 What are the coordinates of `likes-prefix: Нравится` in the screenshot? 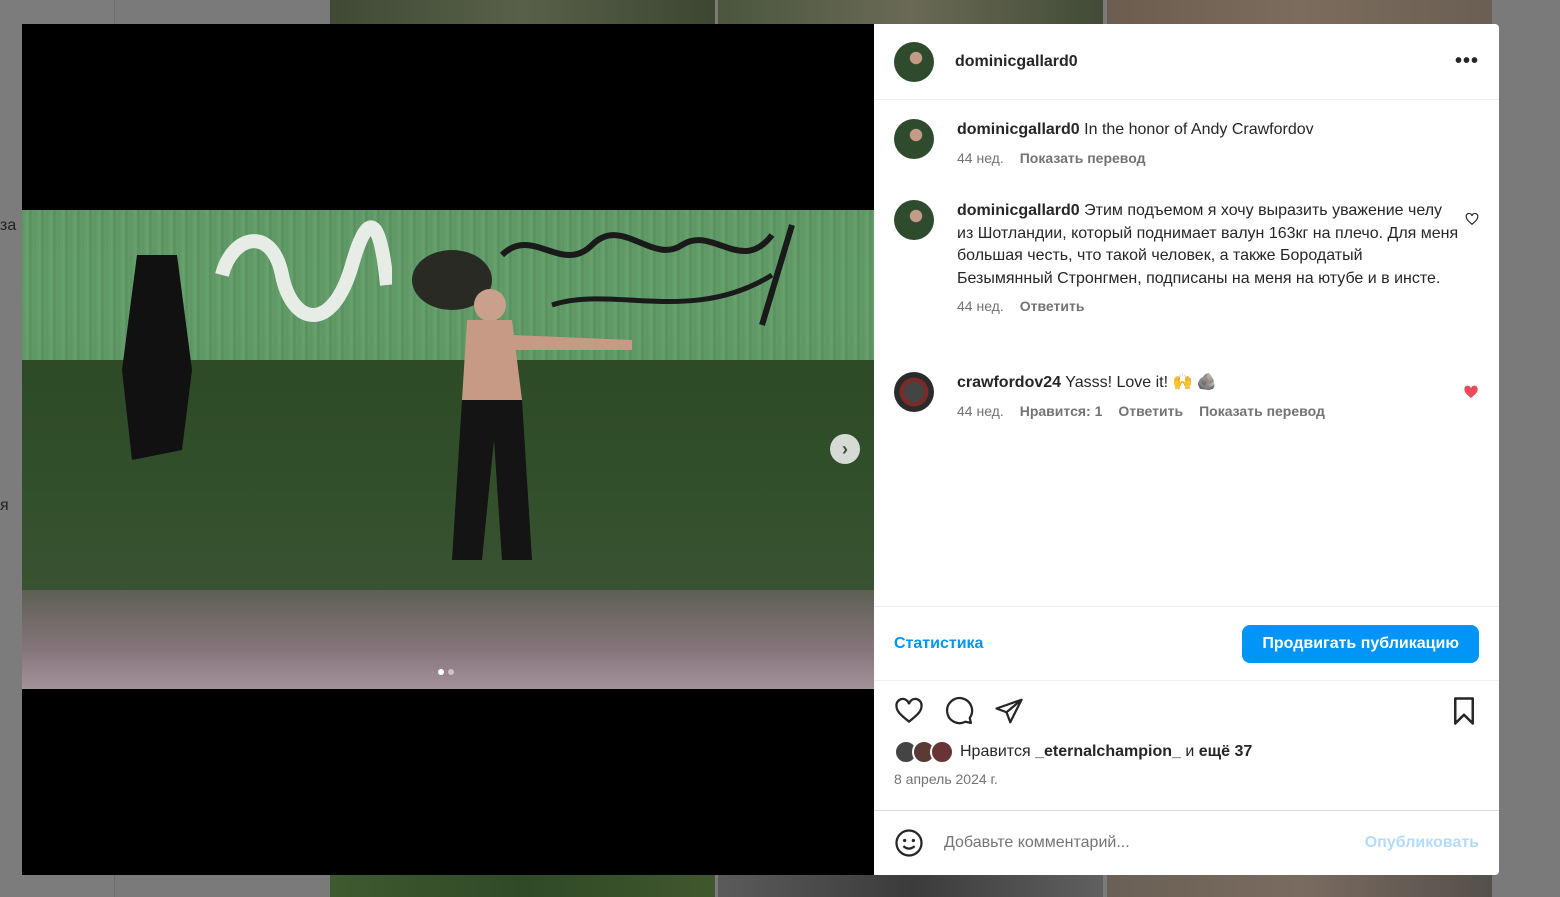 It's located at (995, 751).